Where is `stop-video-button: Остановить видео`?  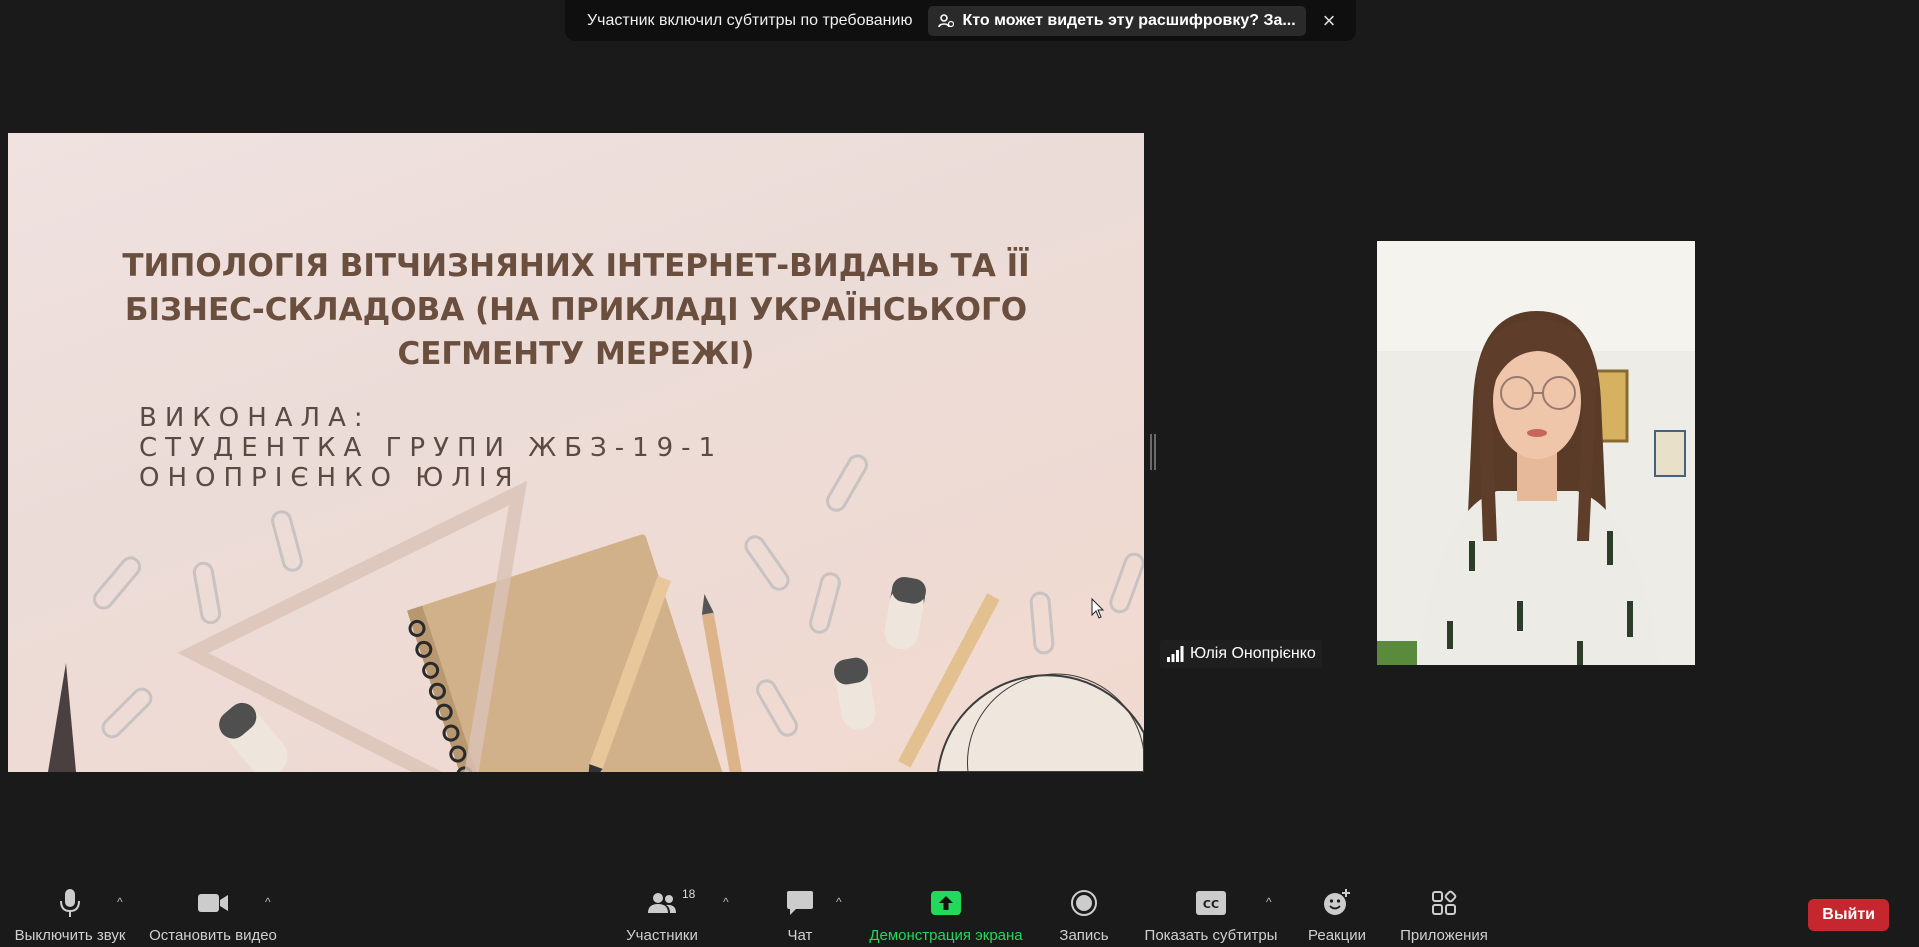 stop-video-button: Остановить видео is located at coordinates (213, 914).